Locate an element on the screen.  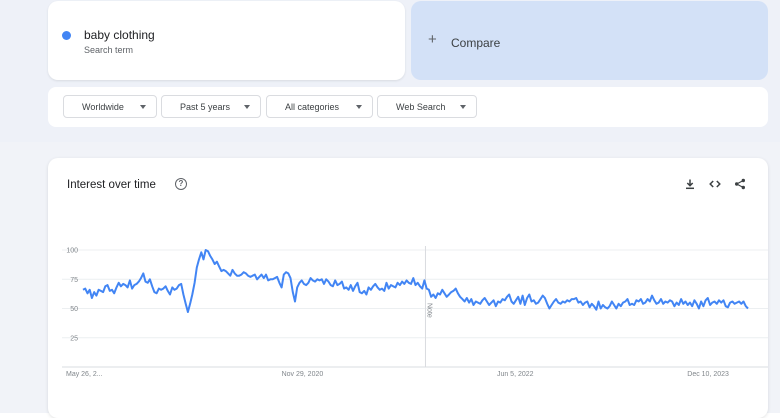
filter-property-label: Web Search is located at coordinates (421, 106).